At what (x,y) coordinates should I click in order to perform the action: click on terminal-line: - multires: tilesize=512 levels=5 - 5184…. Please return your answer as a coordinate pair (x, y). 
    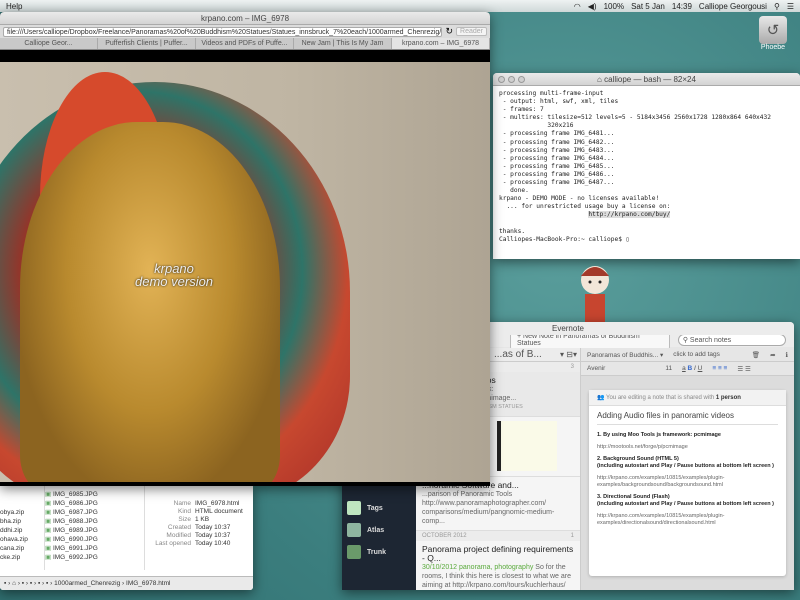
    Looking at the image, I should click on (635, 118).